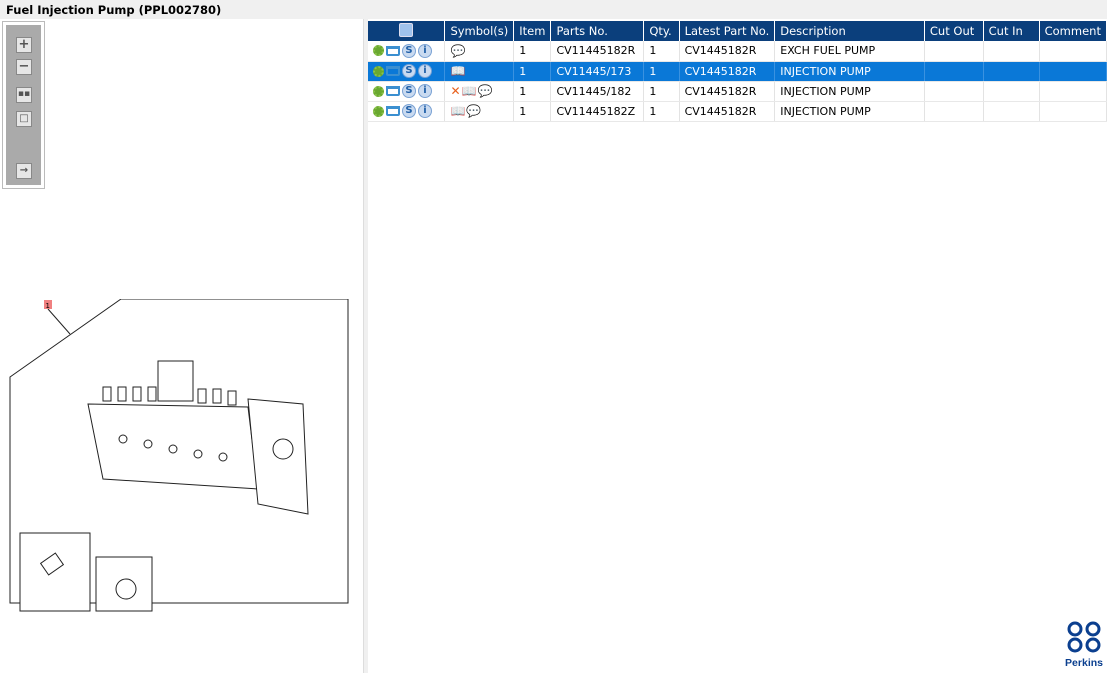 The width and height of the screenshot is (1107, 673). I want to click on symbols-cell: ✕📖💬, so click(479, 91).